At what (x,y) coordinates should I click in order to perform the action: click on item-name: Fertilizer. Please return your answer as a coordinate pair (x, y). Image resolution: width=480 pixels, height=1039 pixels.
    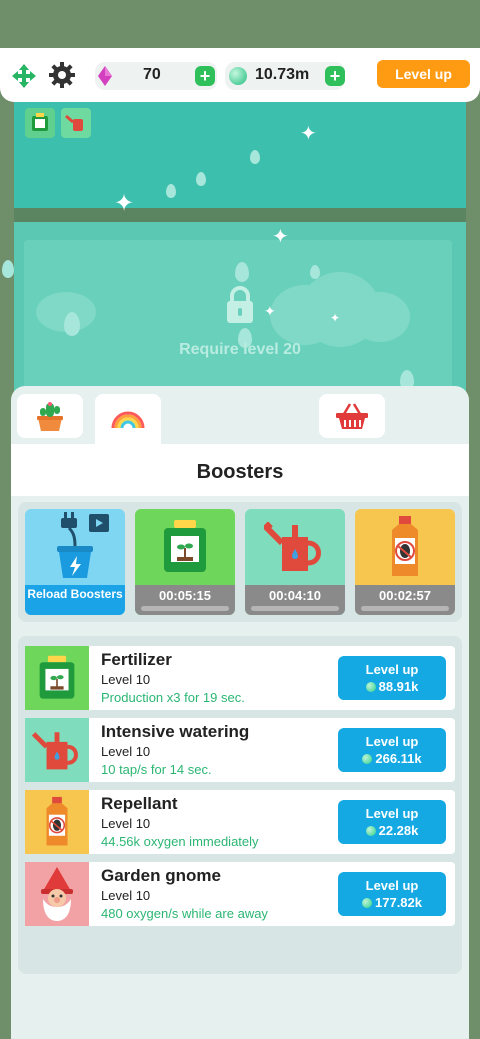
    Looking at the image, I should click on (136, 659).